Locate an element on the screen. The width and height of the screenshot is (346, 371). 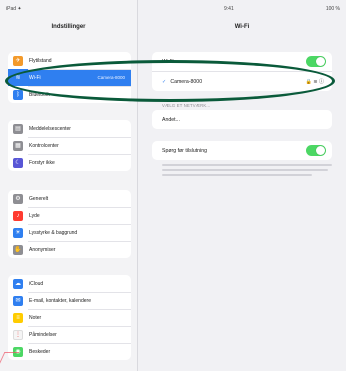
status-battery: 100 % is located at coordinates (332, 9).